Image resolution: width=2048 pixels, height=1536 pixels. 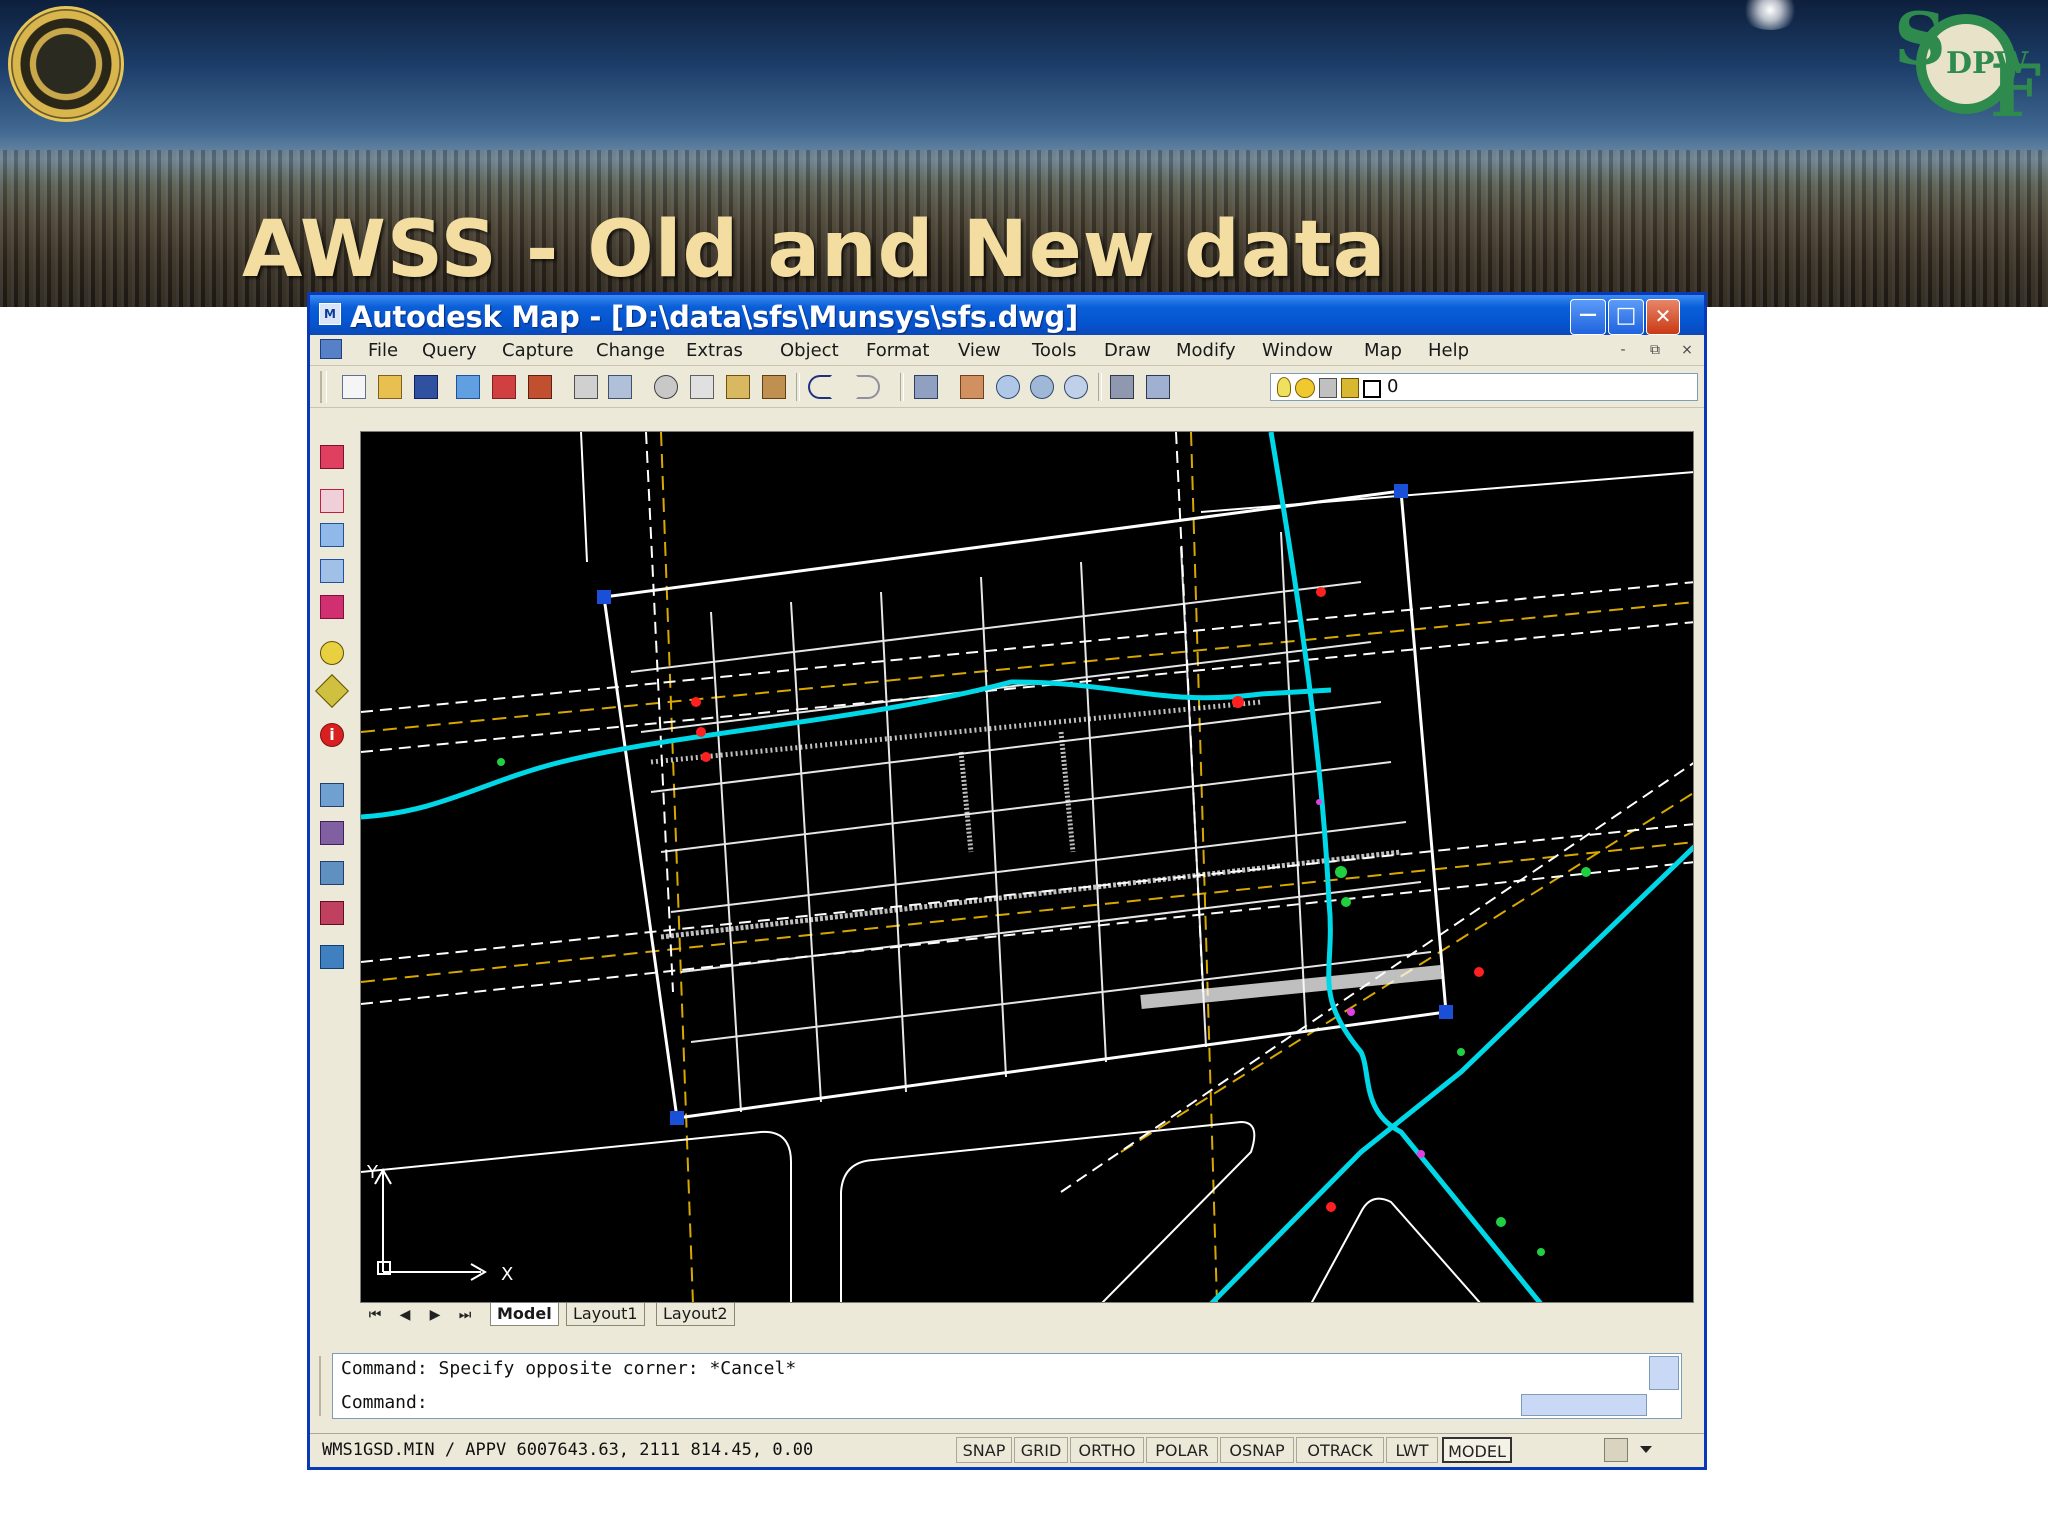 What do you see at coordinates (620, 387) in the screenshot?
I see `find-icon` at bounding box center [620, 387].